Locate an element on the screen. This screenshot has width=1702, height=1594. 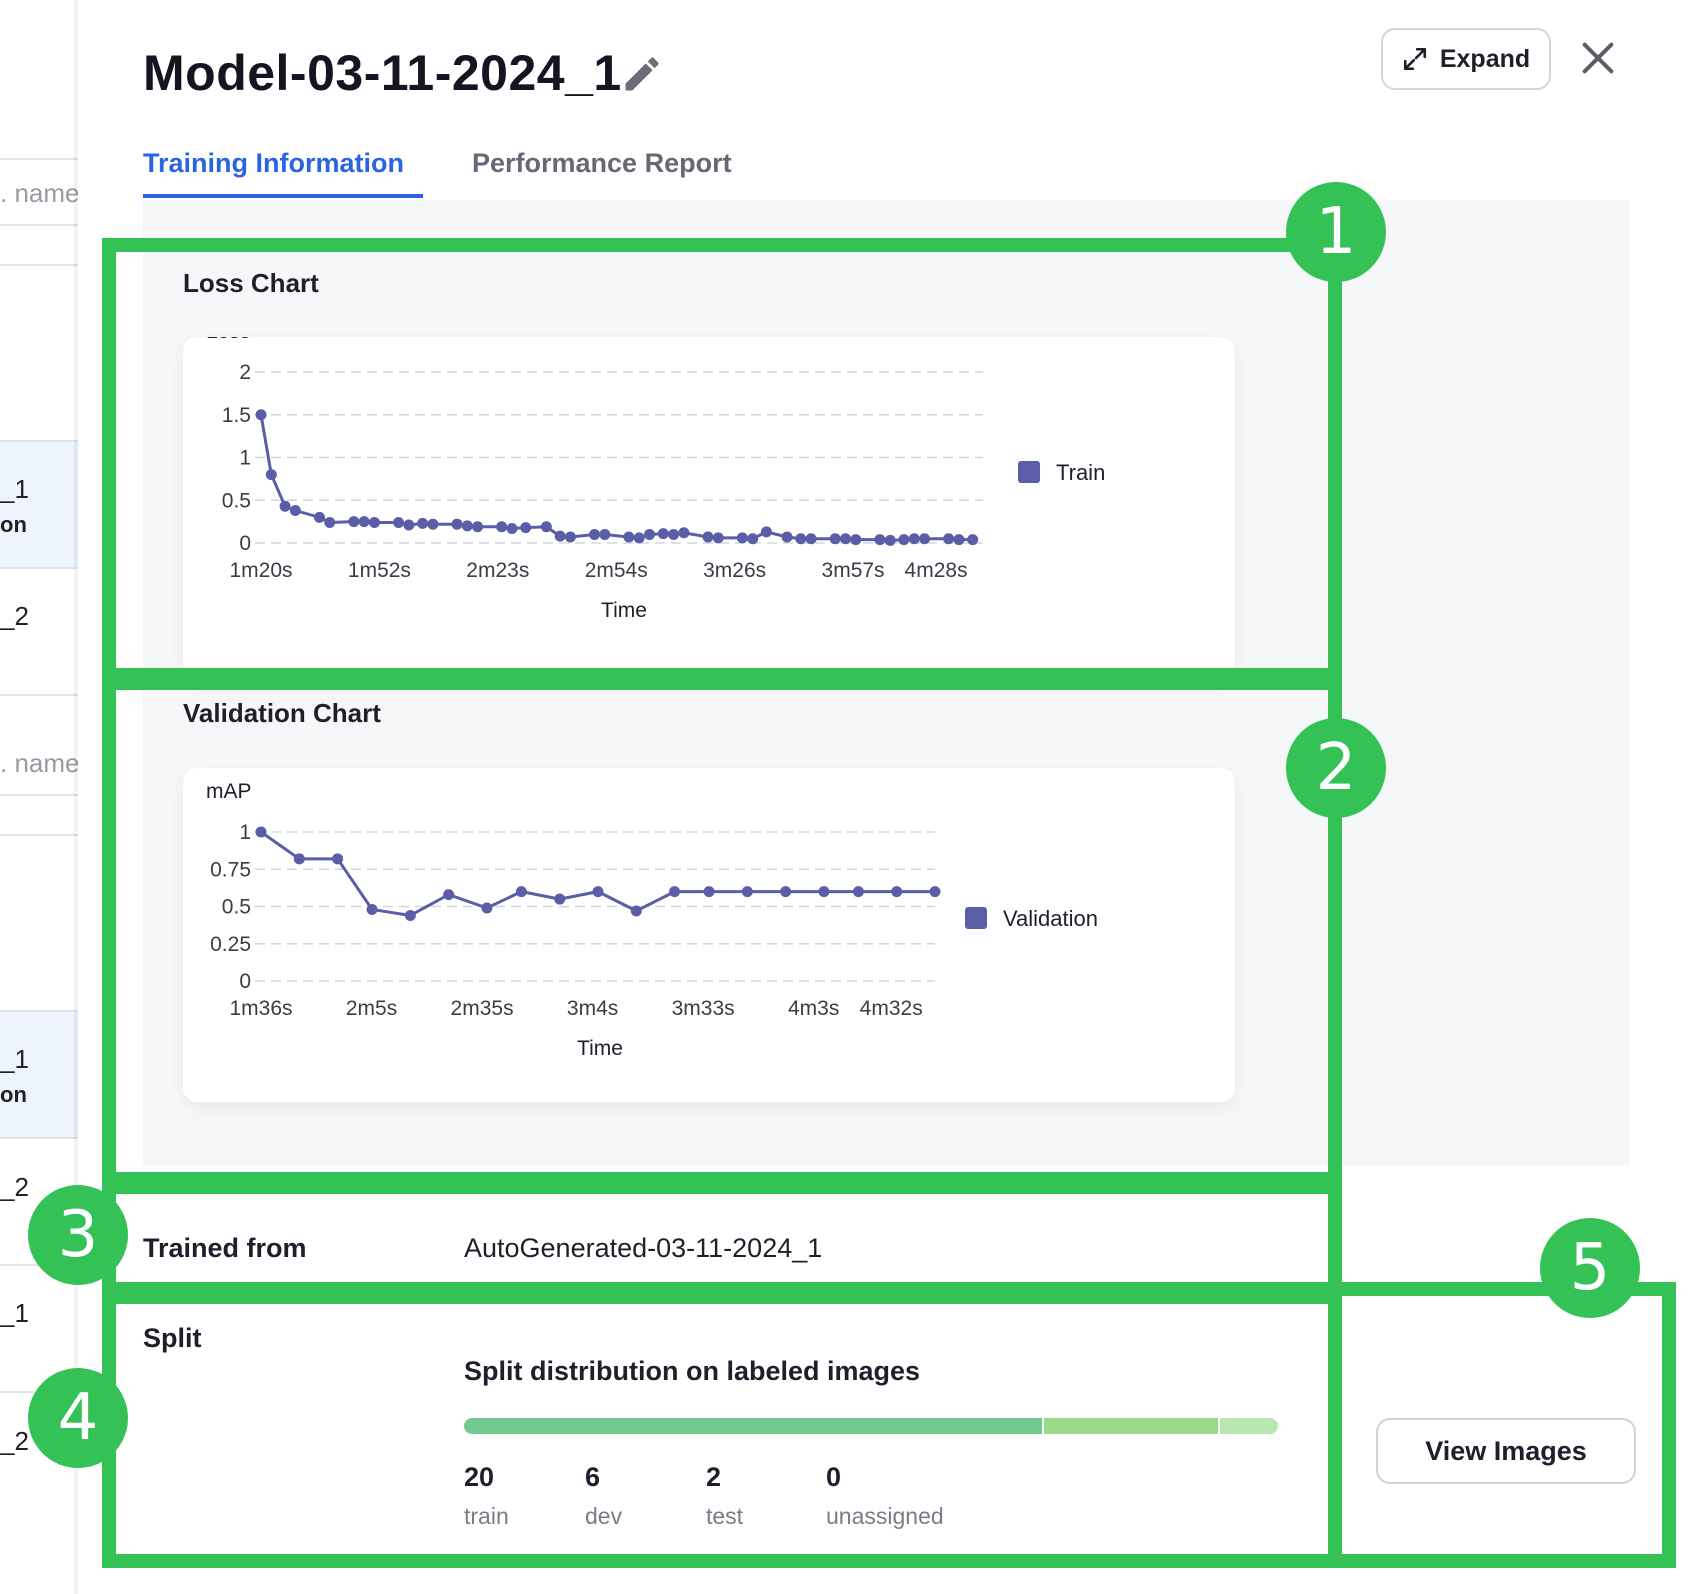
background-model-list: . name _1 on _2 . name _1 on _2 _1 _2 is located at coordinates (39, 797).